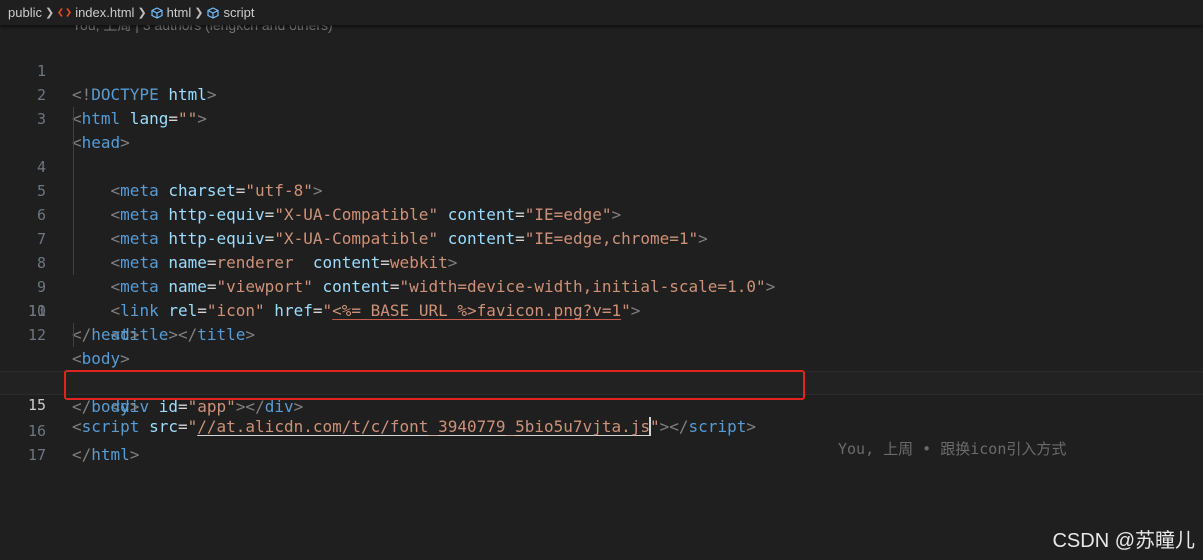 The width and height of the screenshot is (1203, 560). I want to click on breadcrumb-item-html: html, so click(171, 12).